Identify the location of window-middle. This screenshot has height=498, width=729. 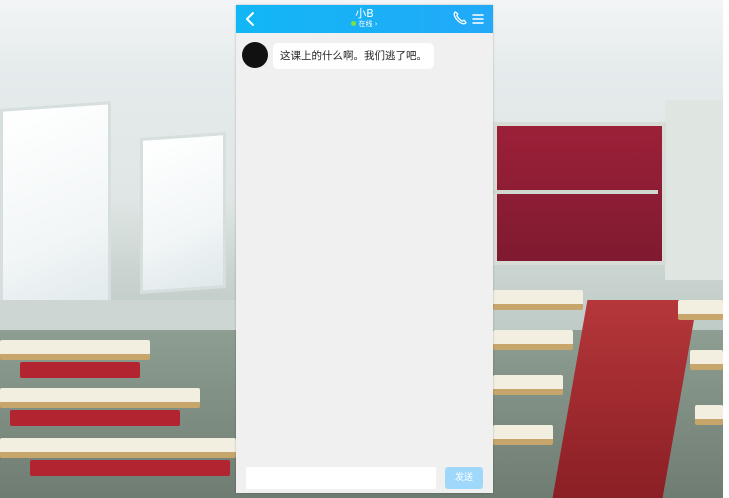
(183, 213).